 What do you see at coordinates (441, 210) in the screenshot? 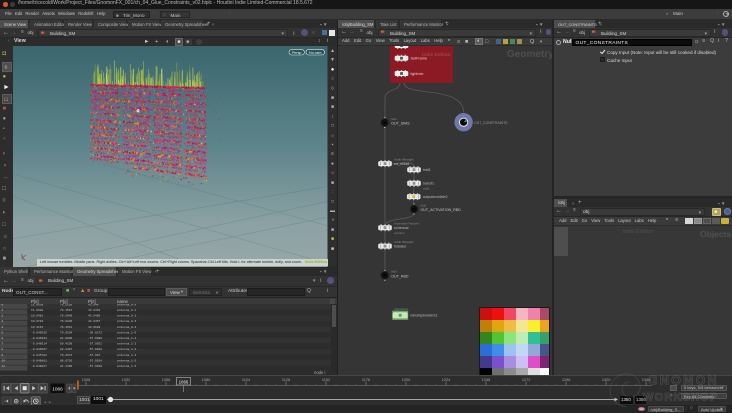
I see `svg-text: OUT_ACTIVATION_RBD` at bounding box center [441, 210].